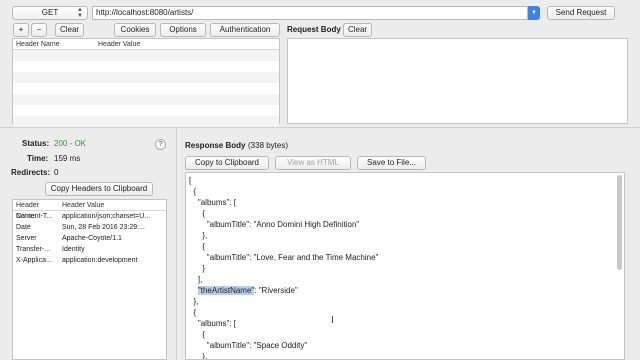 The image size is (640, 360). Describe the element at coordinates (146, 82) in the screenshot. I see `request-headers-table: Header Name Header Value` at that location.